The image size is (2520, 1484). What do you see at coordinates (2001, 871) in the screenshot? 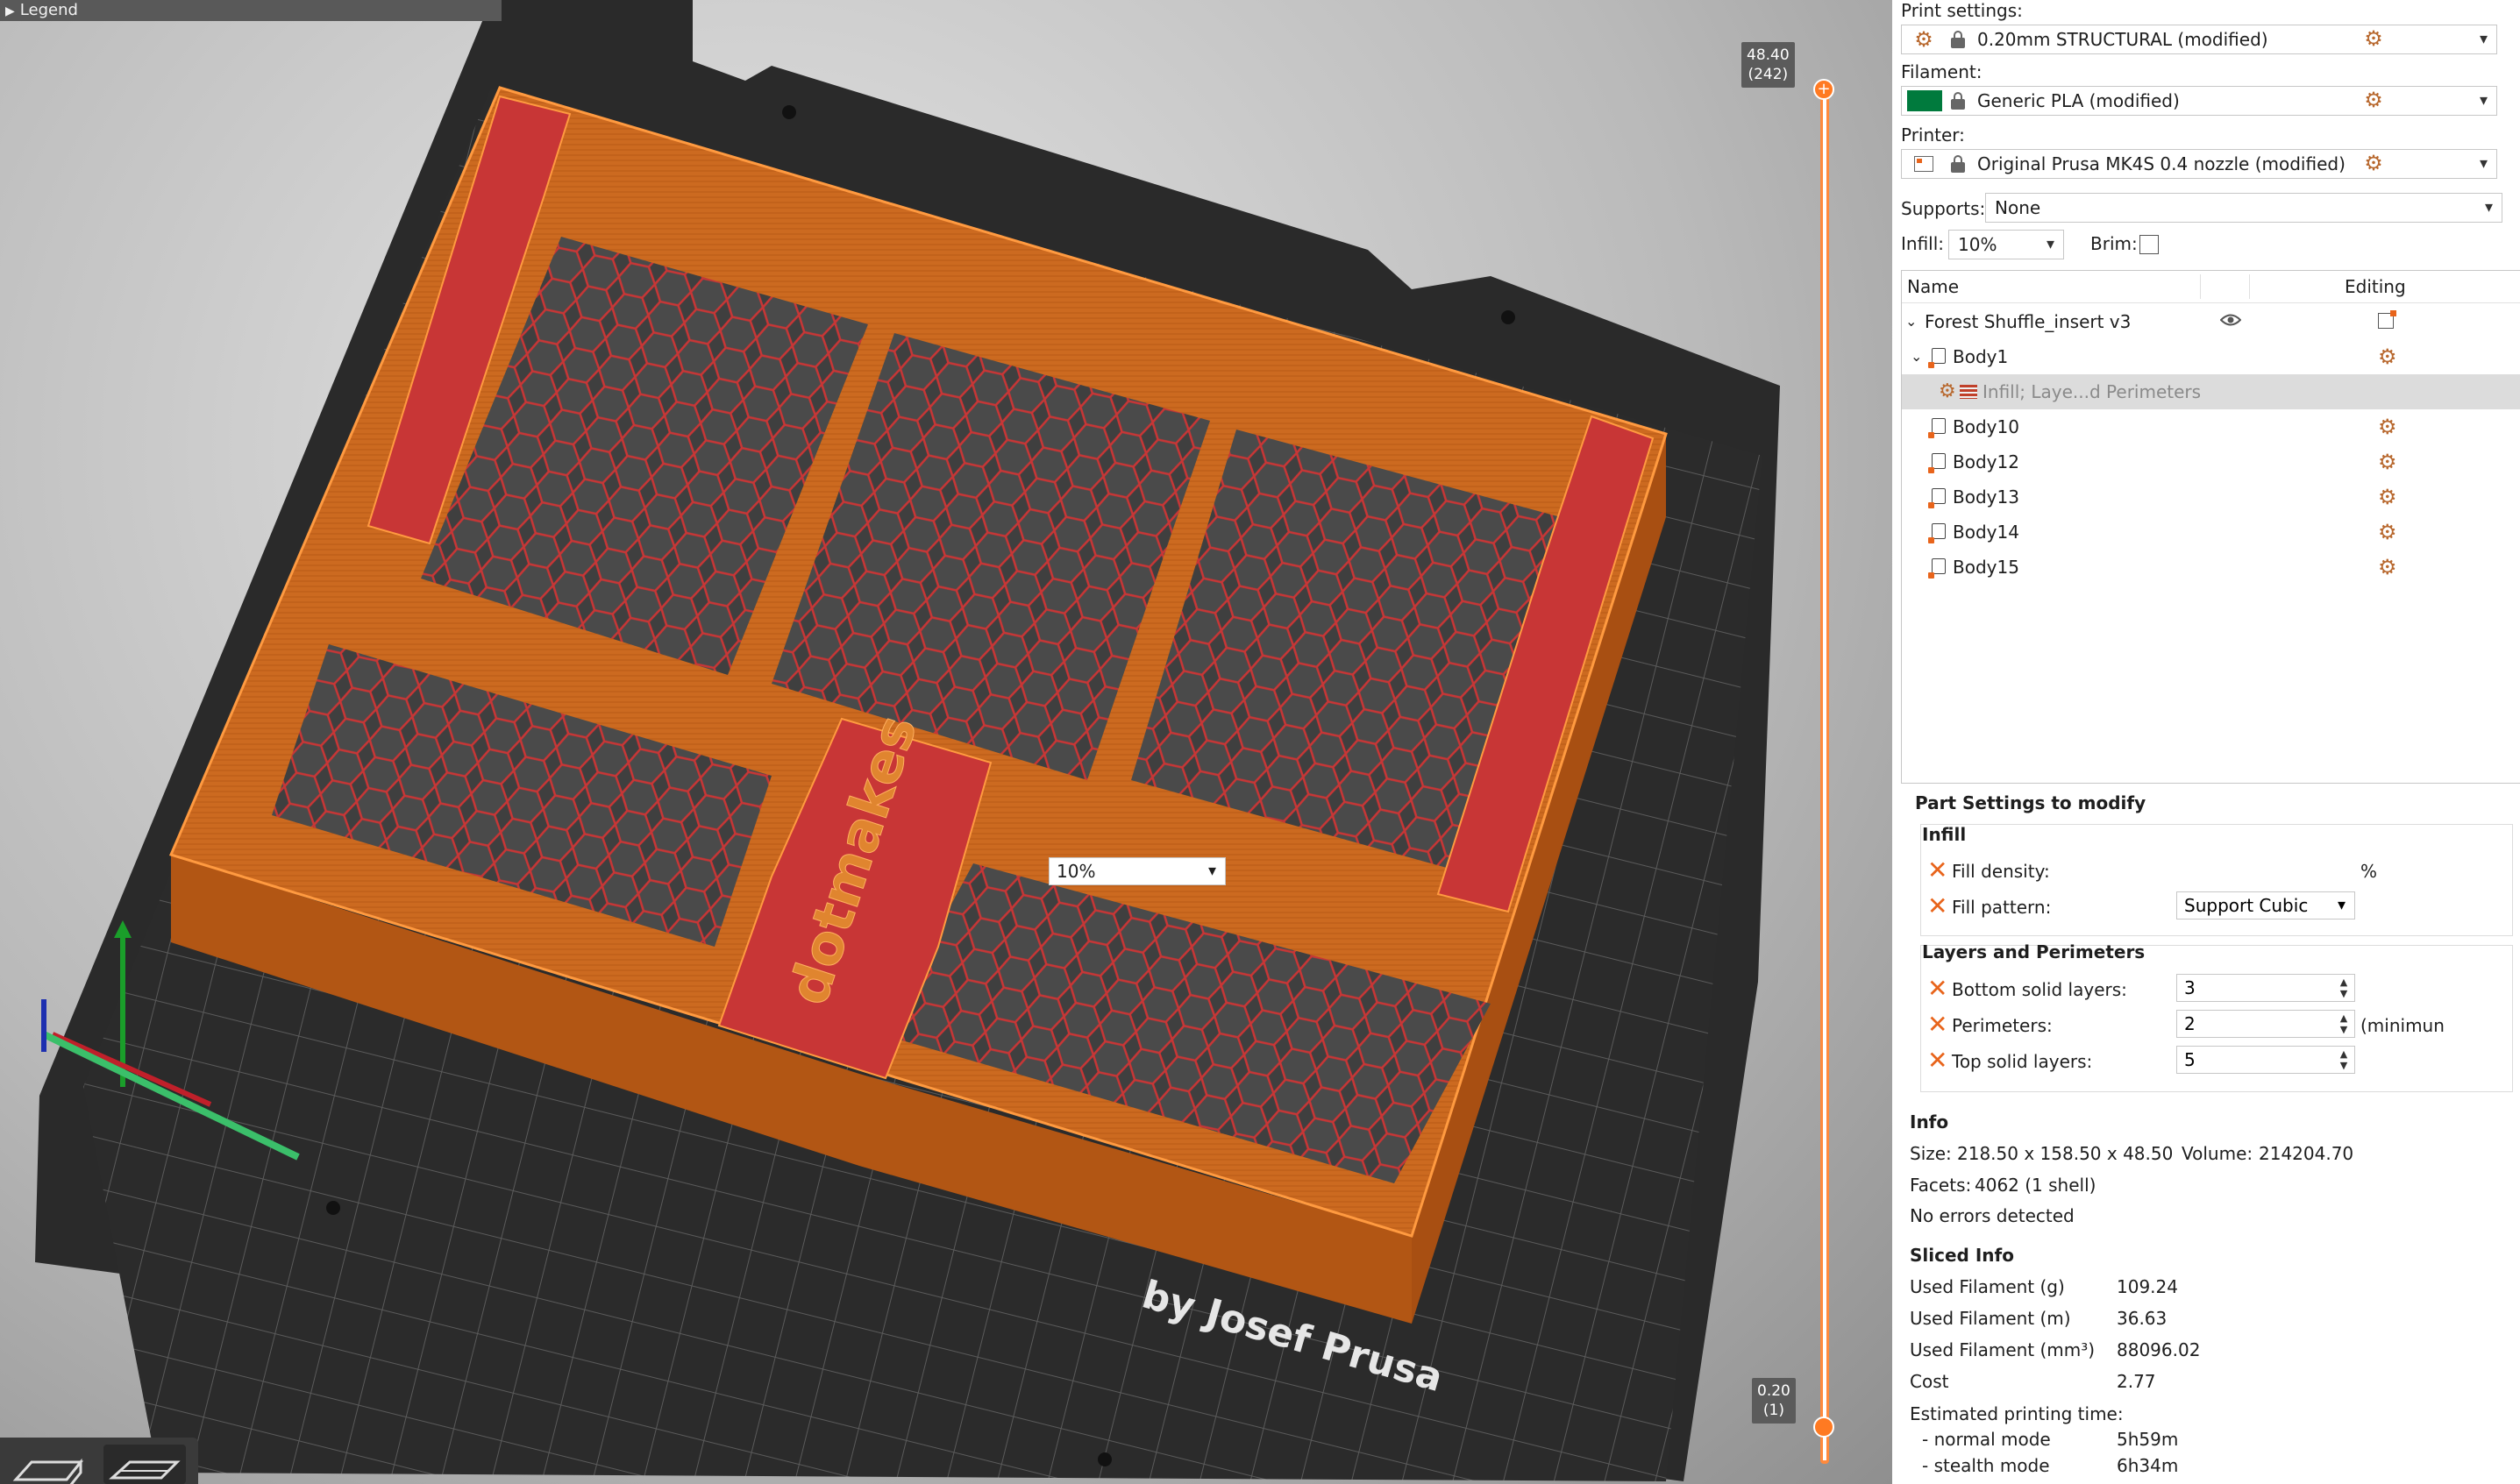
I see `fill-density-label: Fill density:` at bounding box center [2001, 871].